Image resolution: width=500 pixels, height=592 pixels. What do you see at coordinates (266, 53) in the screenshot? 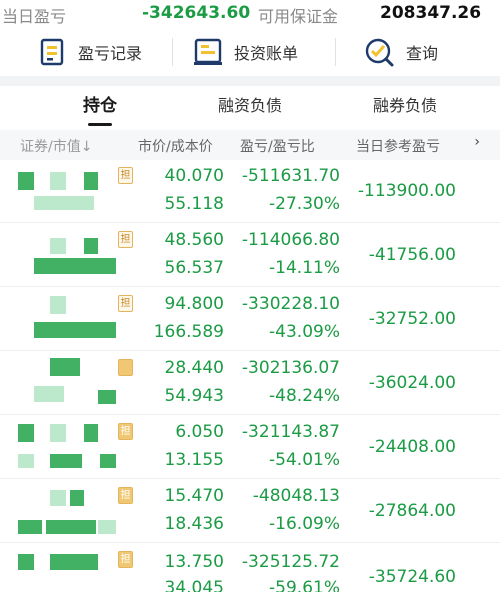
I see `investment-bill-label: 投资账单` at bounding box center [266, 53].